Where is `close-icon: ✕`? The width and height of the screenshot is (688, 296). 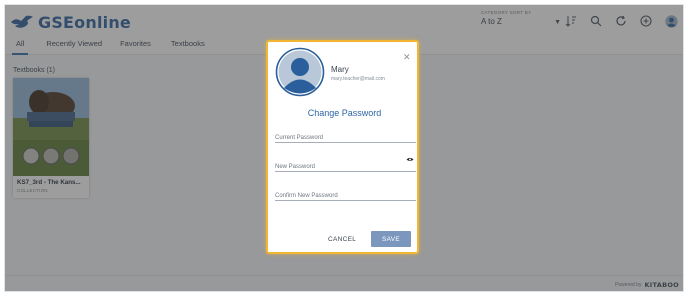 close-icon: ✕ is located at coordinates (407, 57).